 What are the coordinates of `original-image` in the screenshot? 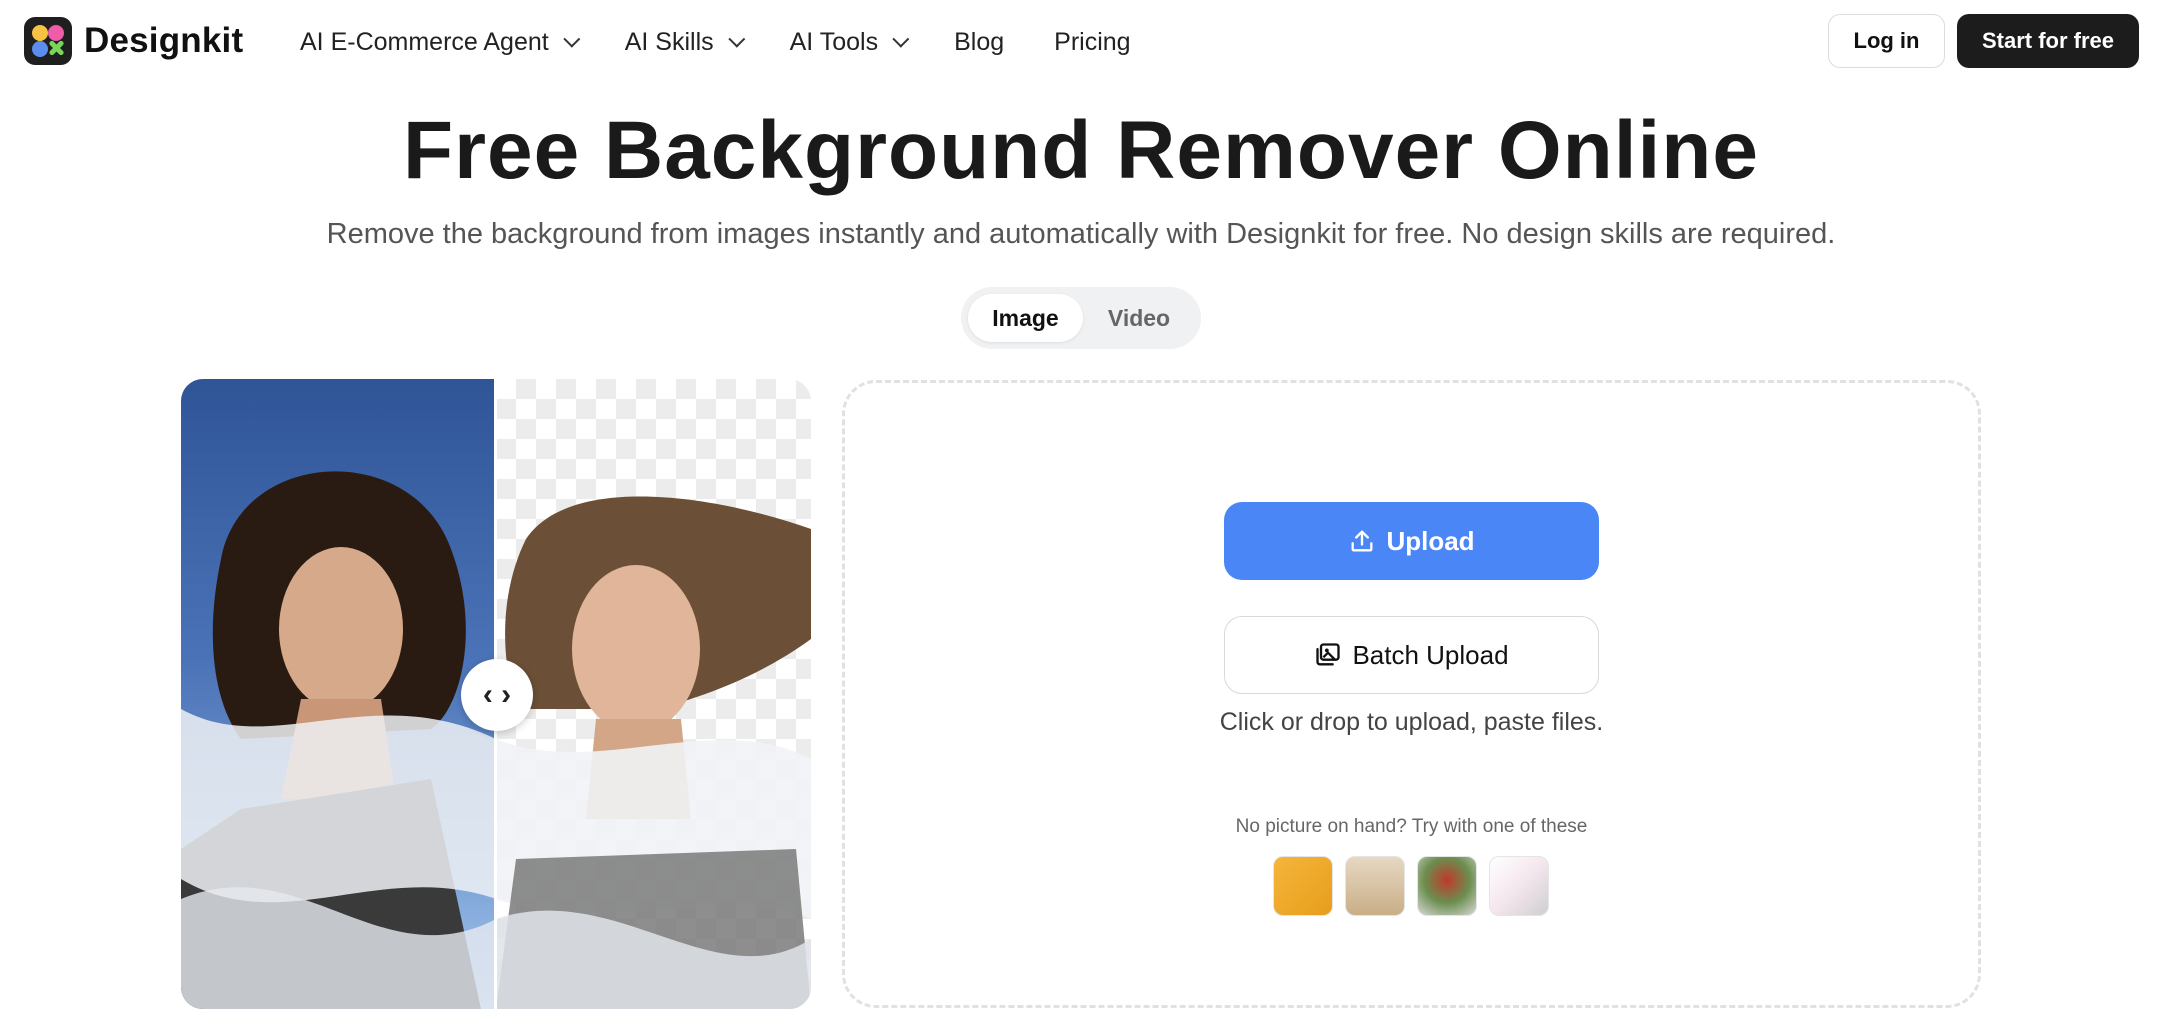 It's located at (338, 694).